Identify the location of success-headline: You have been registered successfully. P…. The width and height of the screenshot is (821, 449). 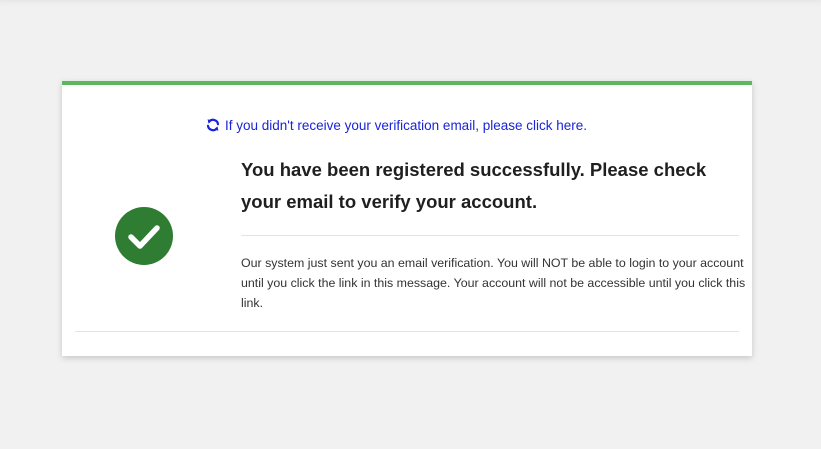
(474, 185).